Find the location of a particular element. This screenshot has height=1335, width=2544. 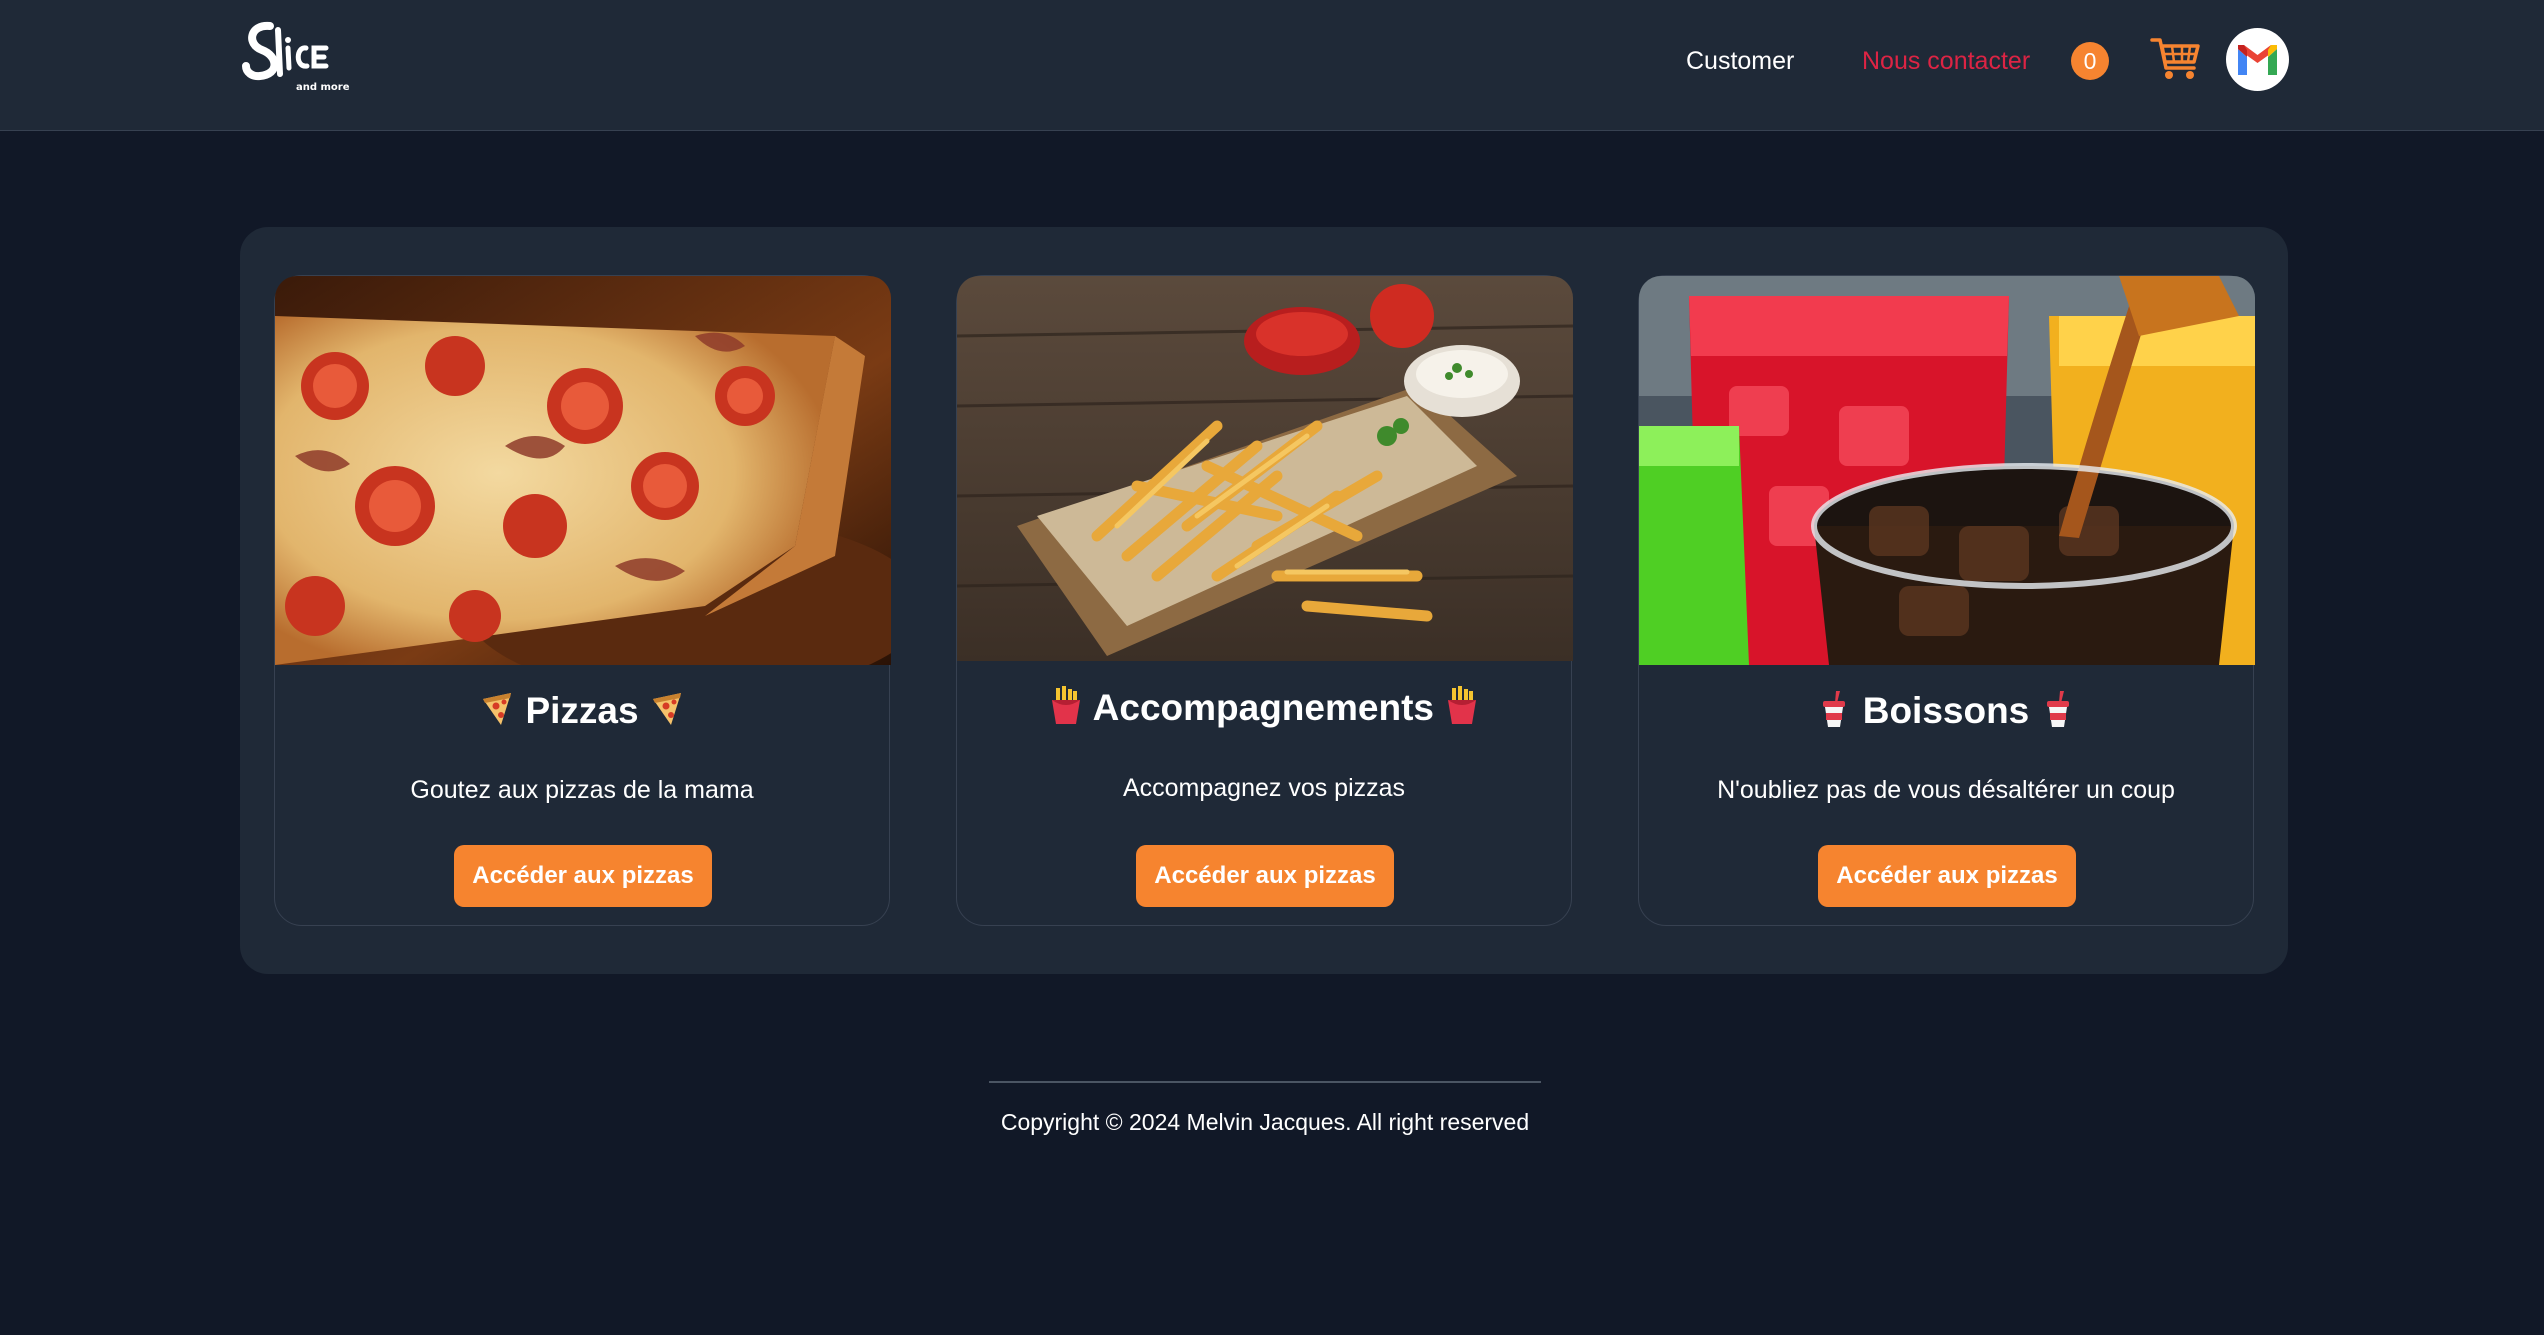

category-description: Goutez aux pizzas de la mama is located at coordinates (582, 790).